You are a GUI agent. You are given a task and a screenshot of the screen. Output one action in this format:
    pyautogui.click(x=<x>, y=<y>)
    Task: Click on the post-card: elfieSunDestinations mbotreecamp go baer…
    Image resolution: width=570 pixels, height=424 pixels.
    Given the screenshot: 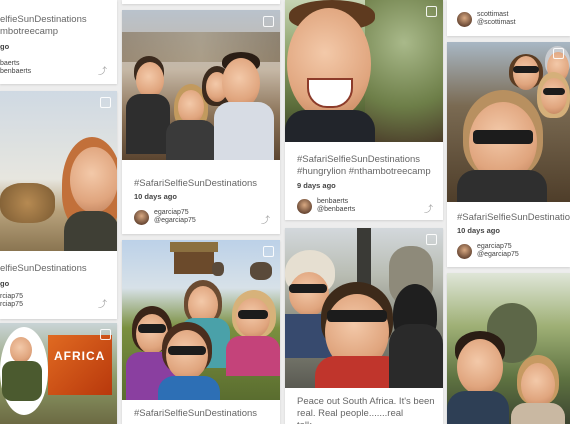 What is the action you would take?
    pyautogui.click(x=58, y=42)
    